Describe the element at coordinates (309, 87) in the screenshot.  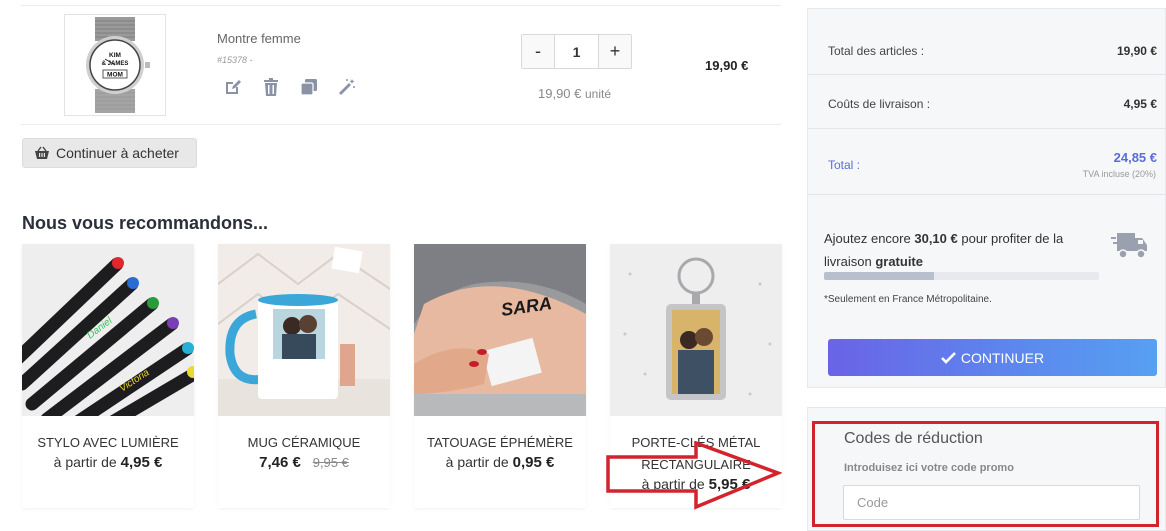
I see `duplicate-icon` at that location.